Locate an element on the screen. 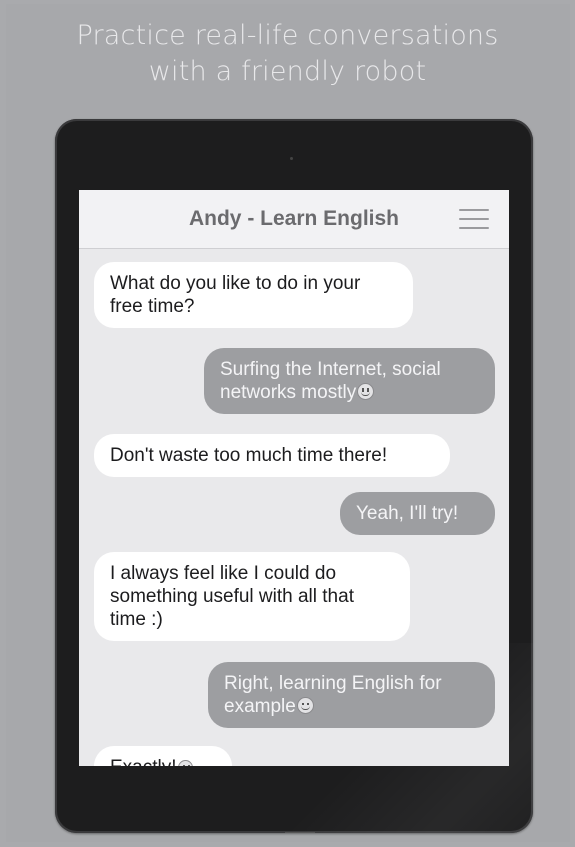 The image size is (575, 847). wink-icon is located at coordinates (305, 705).